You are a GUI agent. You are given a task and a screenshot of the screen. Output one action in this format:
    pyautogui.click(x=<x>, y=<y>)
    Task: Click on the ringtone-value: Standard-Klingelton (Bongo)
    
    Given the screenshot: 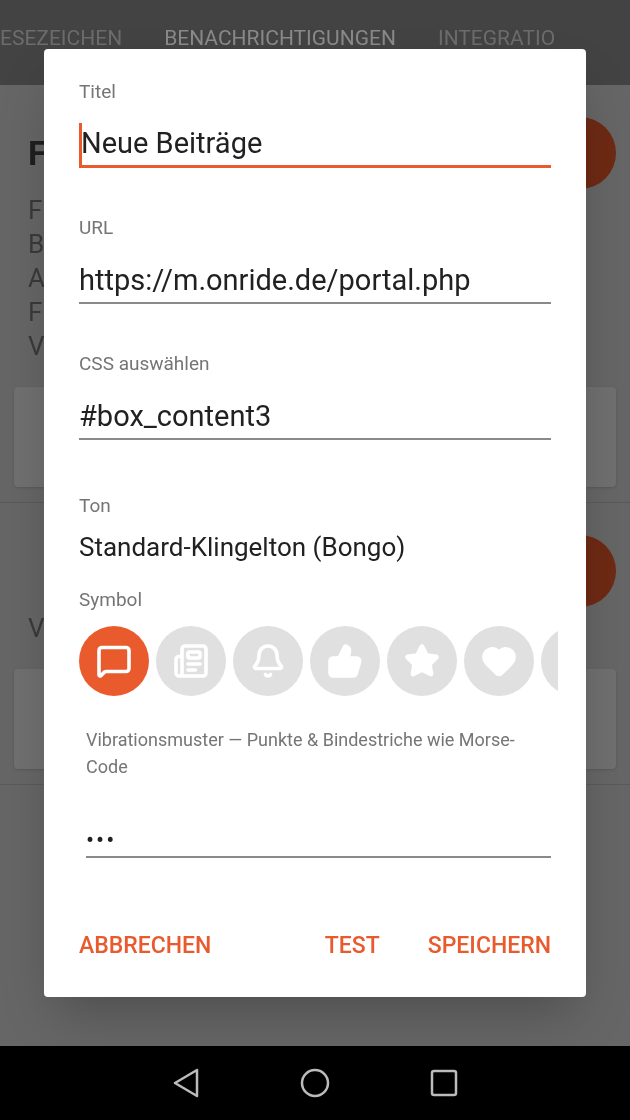 What is the action you would take?
    pyautogui.click(x=242, y=547)
    